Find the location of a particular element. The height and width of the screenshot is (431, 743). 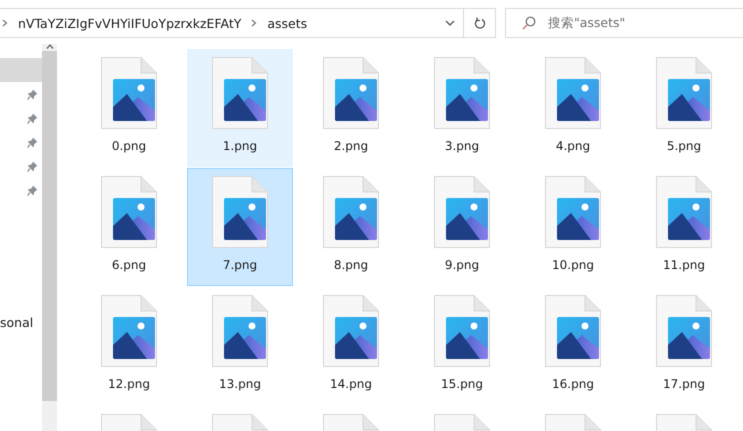

file-item: 3.png is located at coordinates (462, 108).